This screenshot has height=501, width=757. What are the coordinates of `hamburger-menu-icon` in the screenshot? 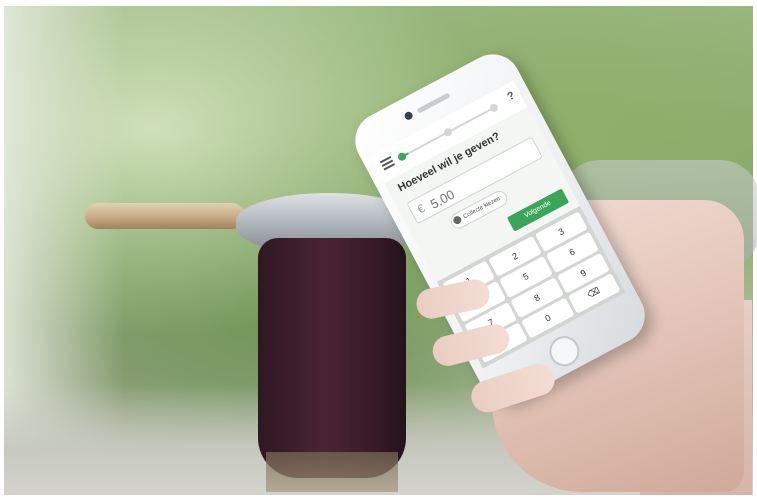 It's located at (387, 163).